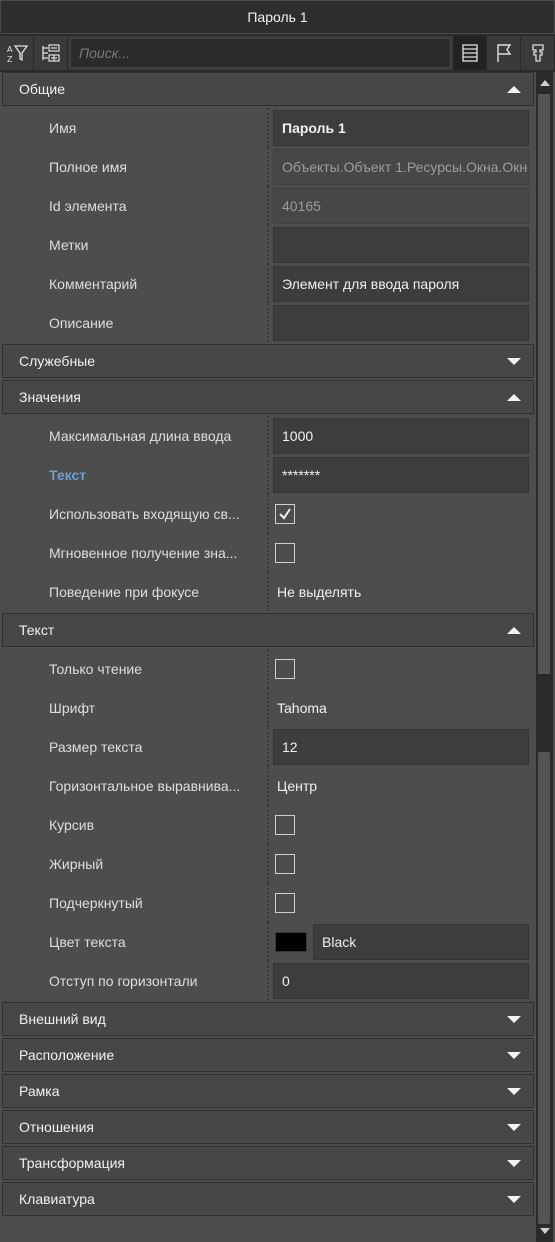  What do you see at coordinates (57, 361) in the screenshot?
I see `section-title: Служебные` at bounding box center [57, 361].